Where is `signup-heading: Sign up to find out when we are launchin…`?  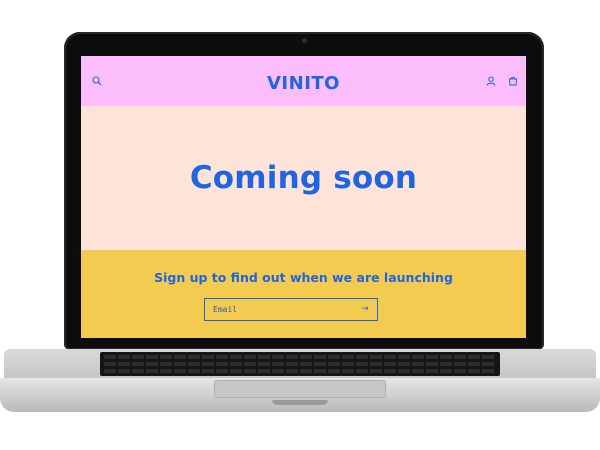 signup-heading: Sign up to find out when we are launchin… is located at coordinates (303, 277).